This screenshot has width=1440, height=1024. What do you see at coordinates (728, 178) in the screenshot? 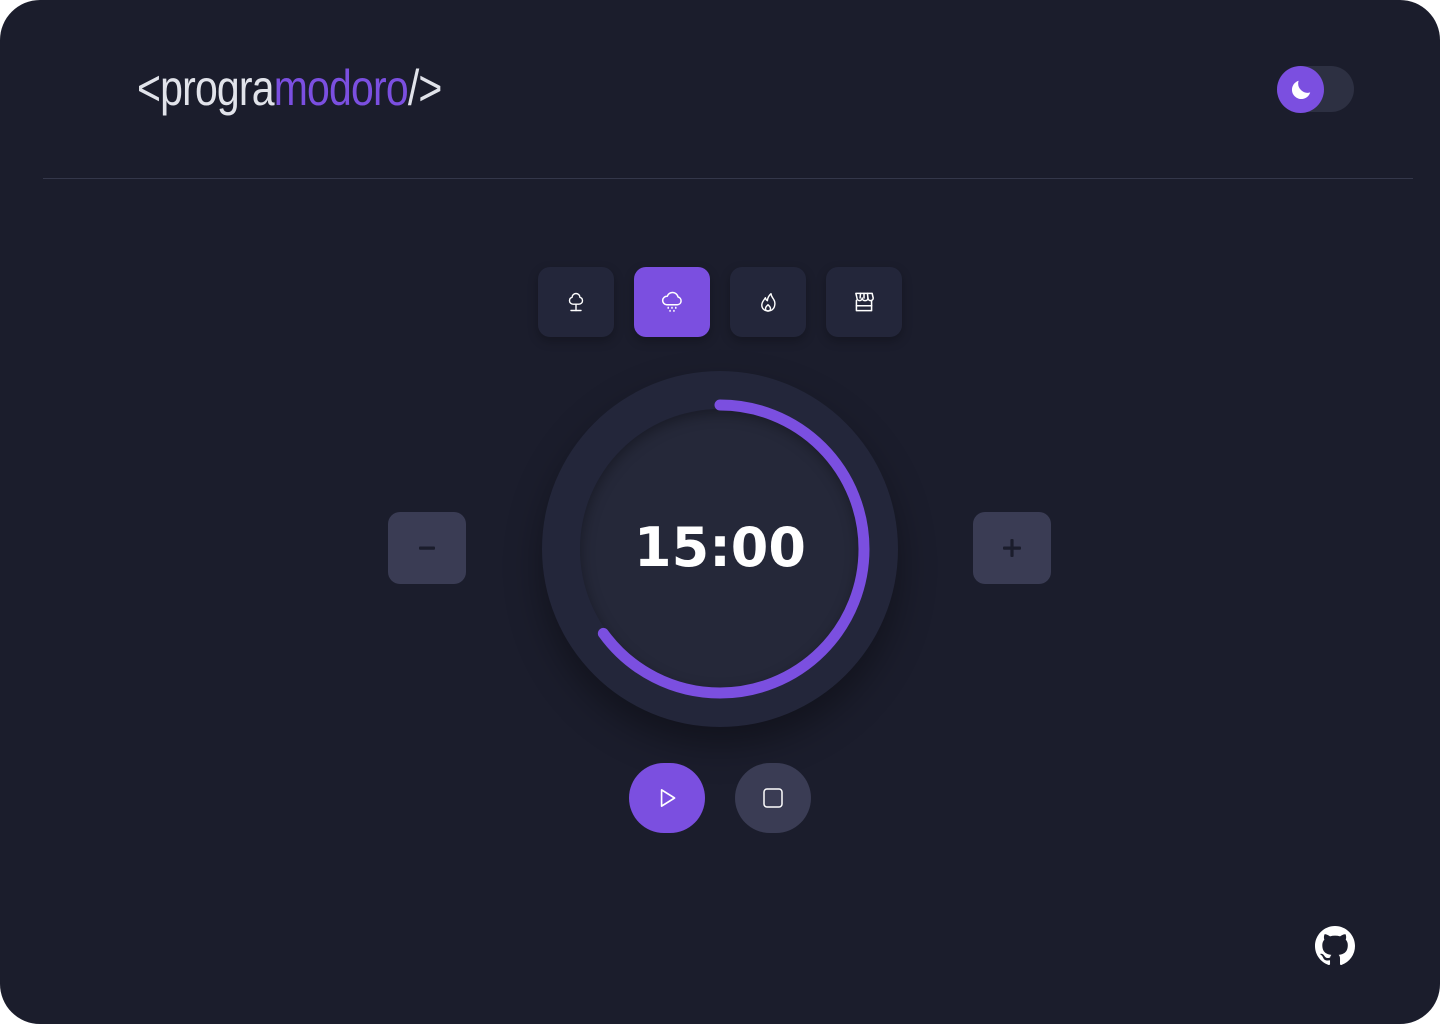
I see `header-divider` at bounding box center [728, 178].